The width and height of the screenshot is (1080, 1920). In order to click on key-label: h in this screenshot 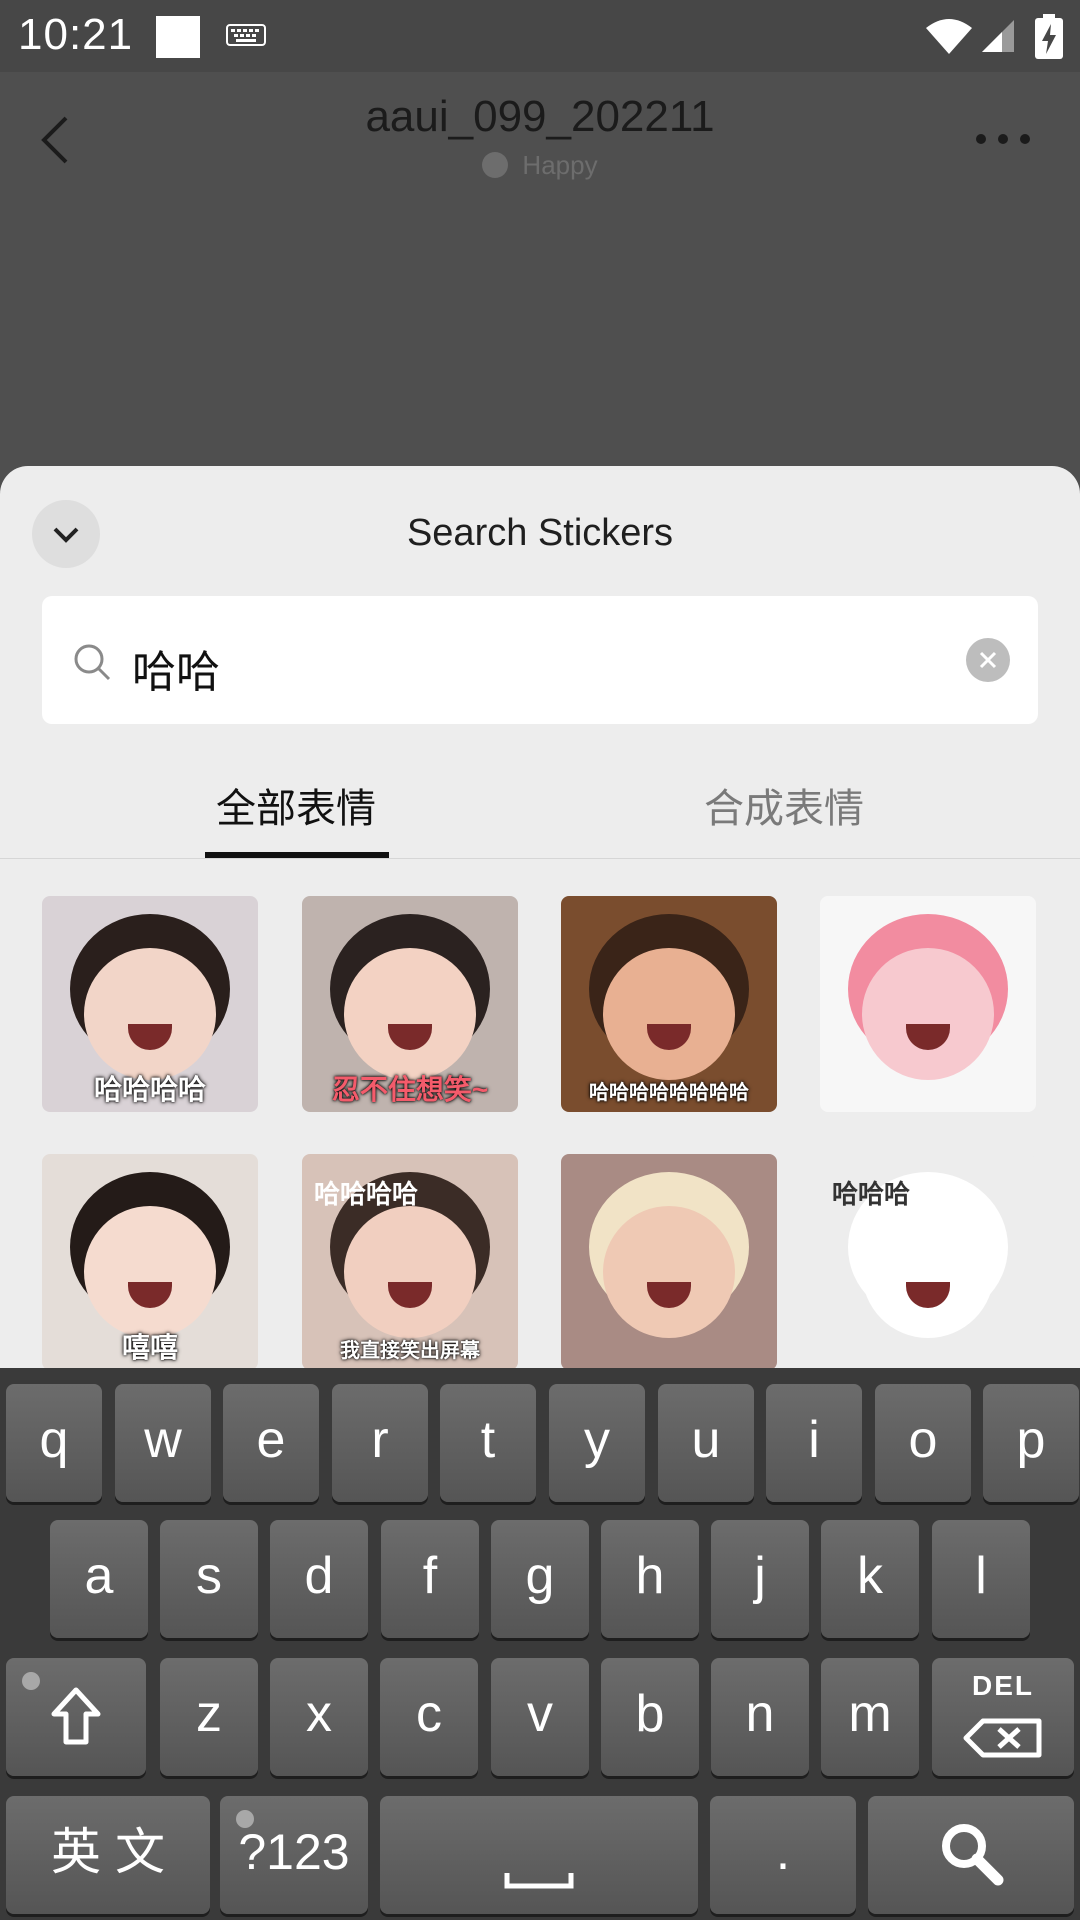, I will do `click(650, 1576)`.